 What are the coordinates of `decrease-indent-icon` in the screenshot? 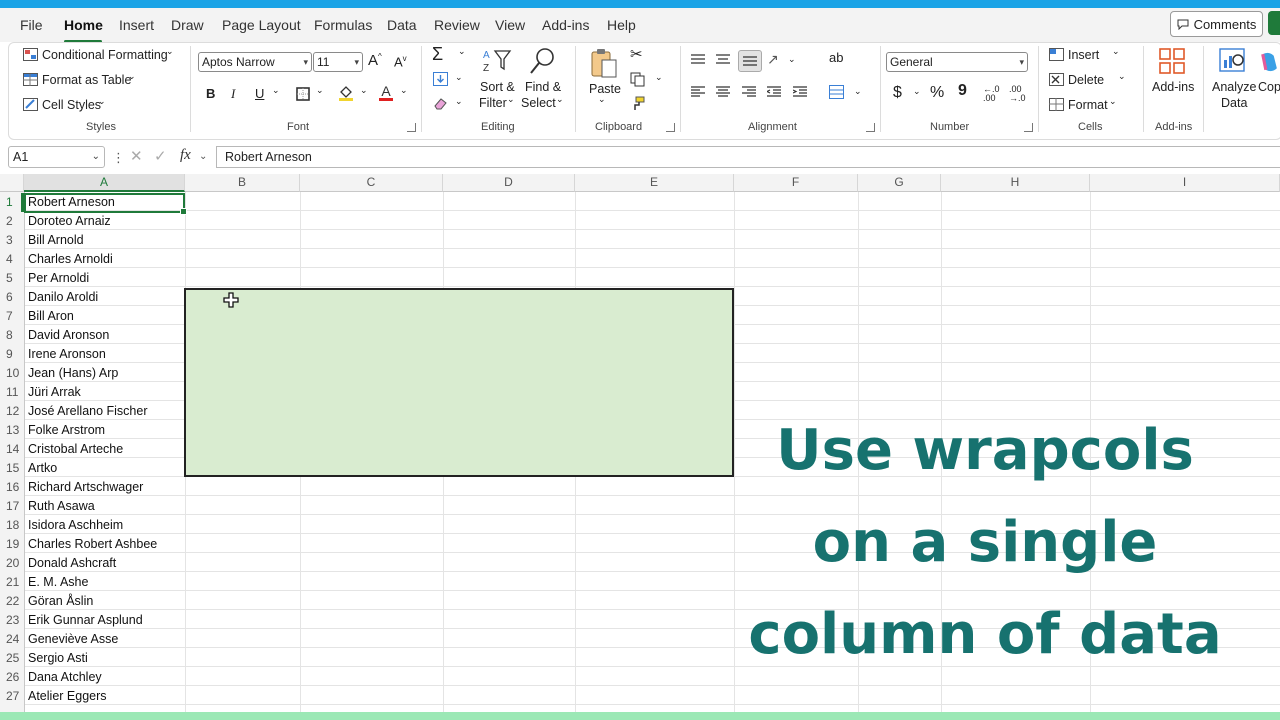 It's located at (774, 92).